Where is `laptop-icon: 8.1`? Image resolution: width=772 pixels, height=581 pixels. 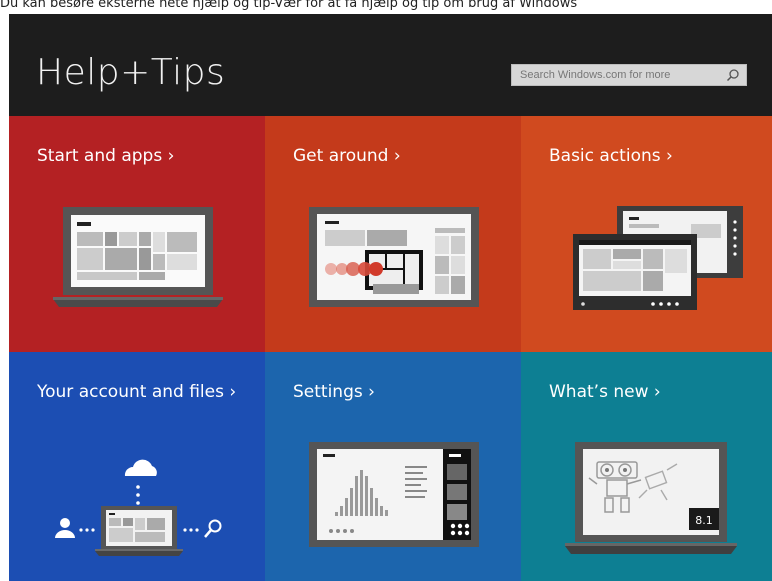
laptop-icon: 8.1 is located at coordinates (651, 498).